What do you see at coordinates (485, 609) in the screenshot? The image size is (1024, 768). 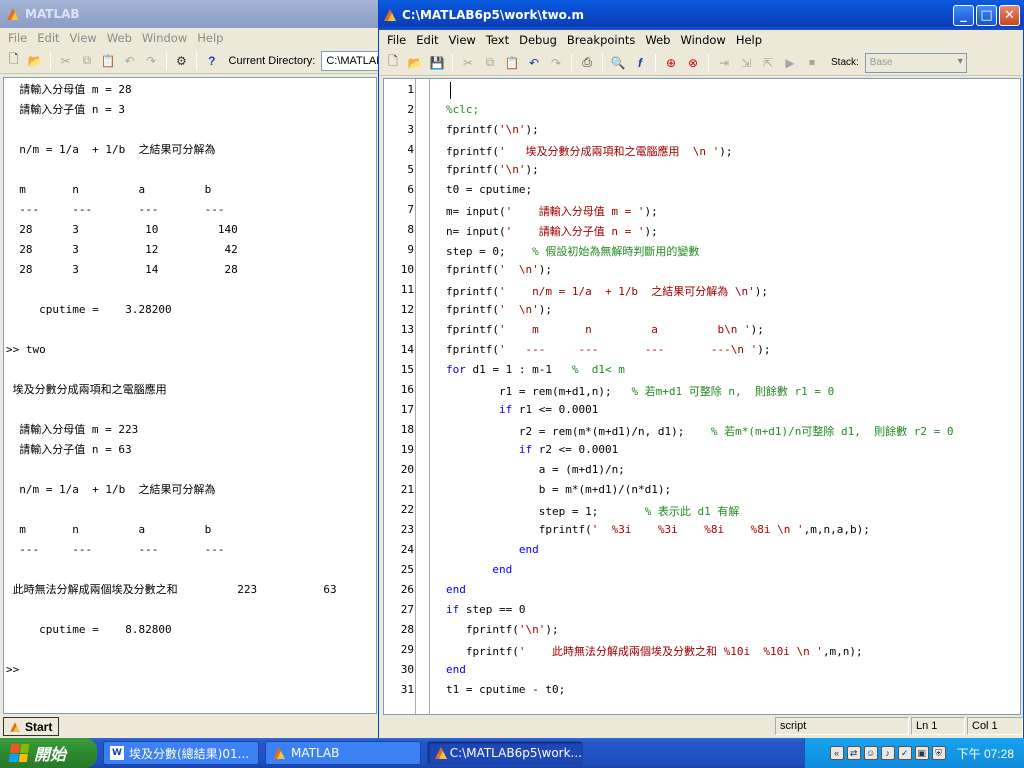 I see `code-line: if step == 0` at bounding box center [485, 609].